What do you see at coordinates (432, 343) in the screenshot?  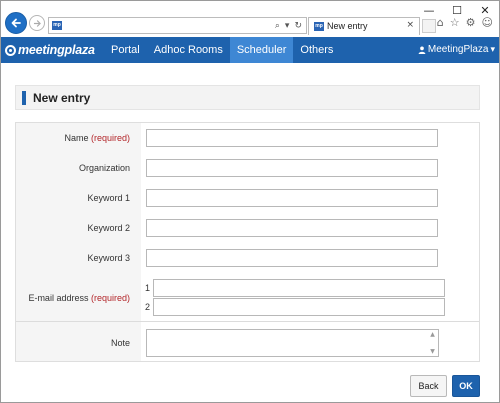 I see `note-scrollbar: ▲ ▼` at bounding box center [432, 343].